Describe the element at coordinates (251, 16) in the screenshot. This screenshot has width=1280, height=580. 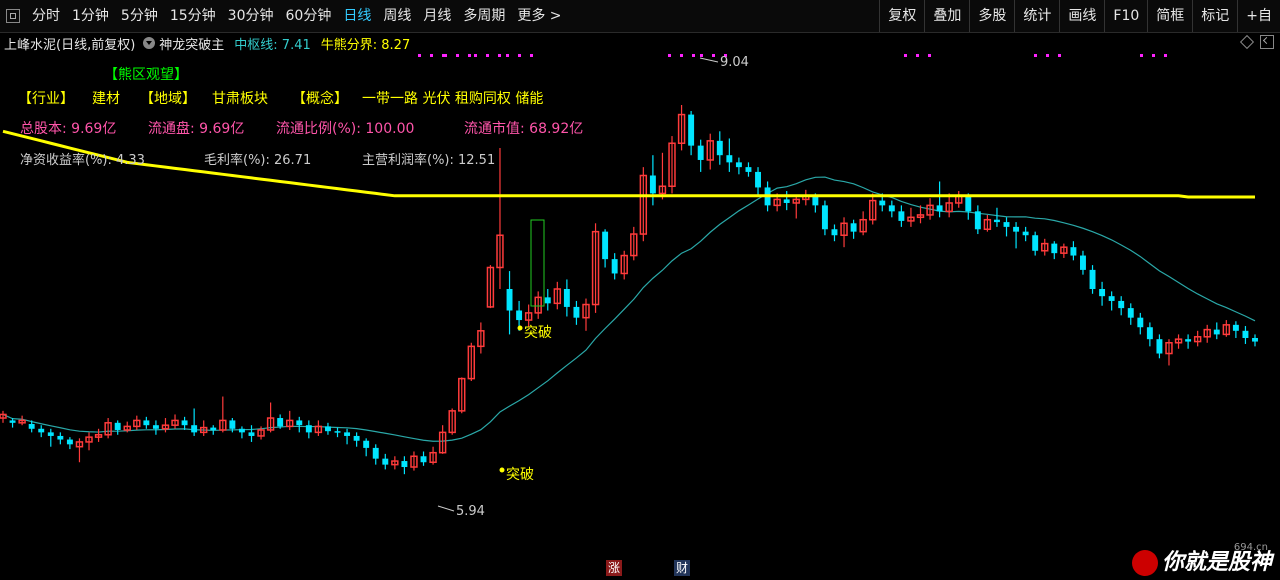
I see `tab-period-4: 30分钟` at that location.